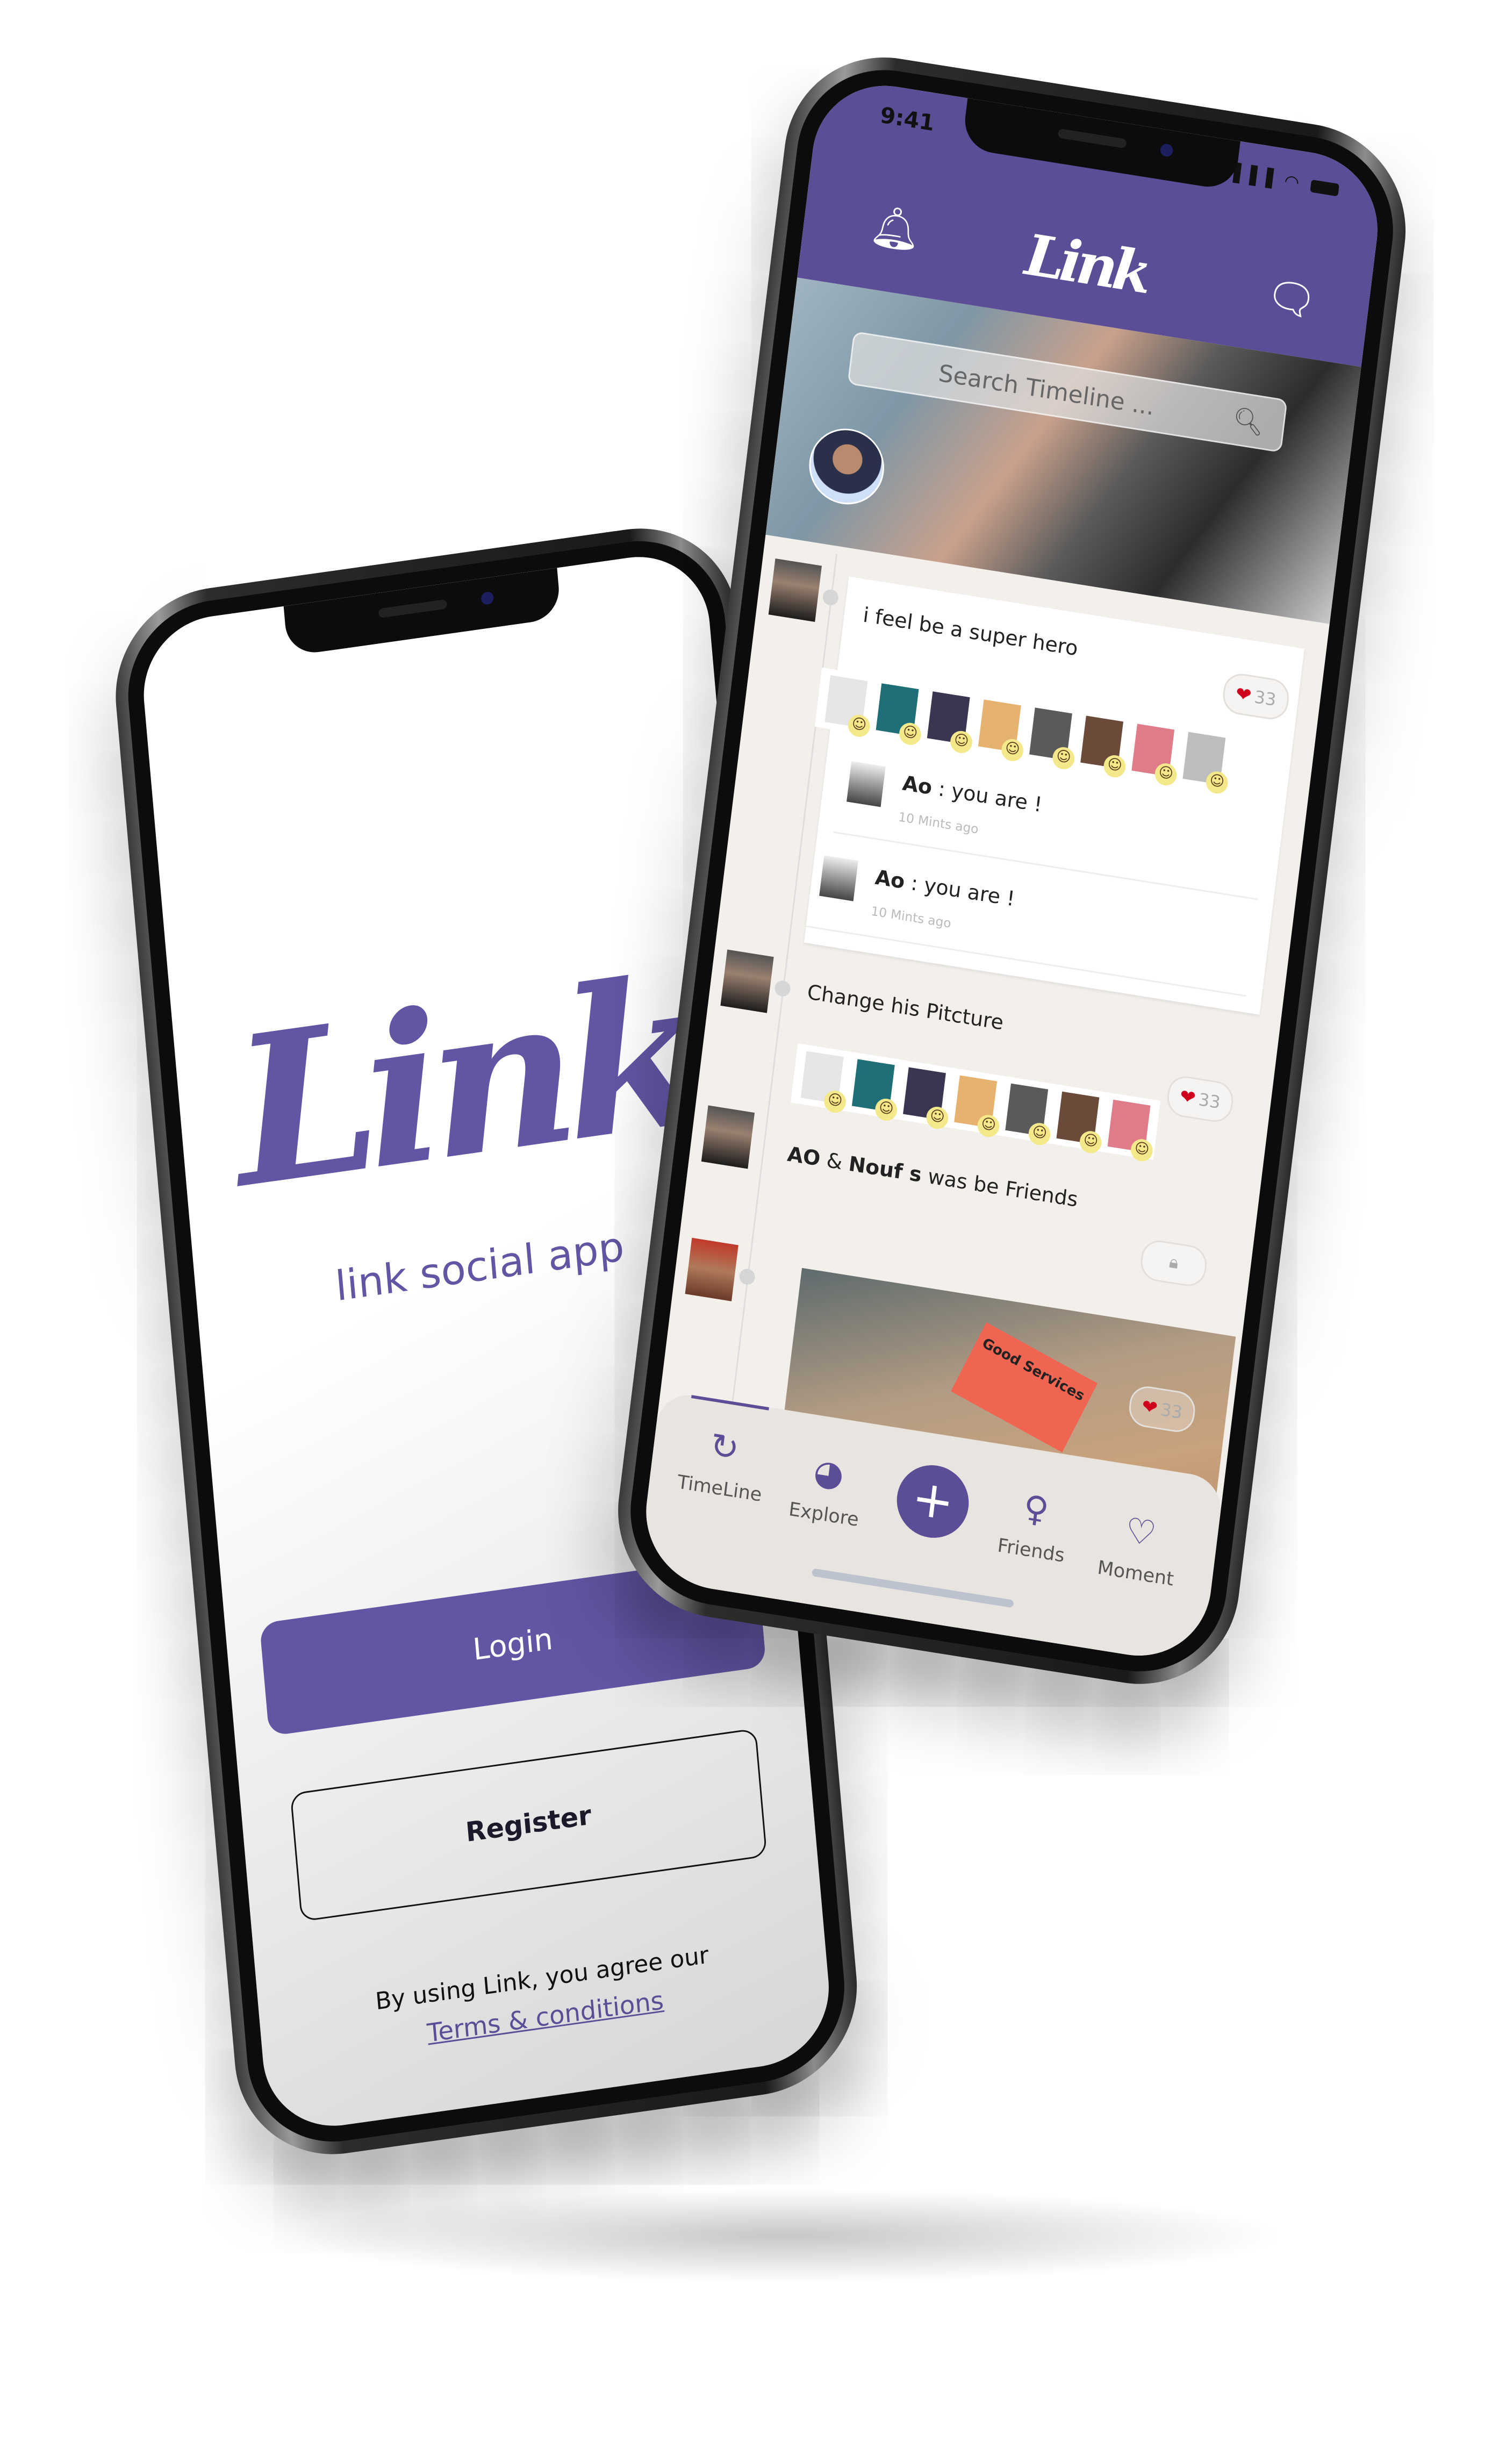  What do you see at coordinates (834, 1163) in the screenshot?
I see `joiner: &` at bounding box center [834, 1163].